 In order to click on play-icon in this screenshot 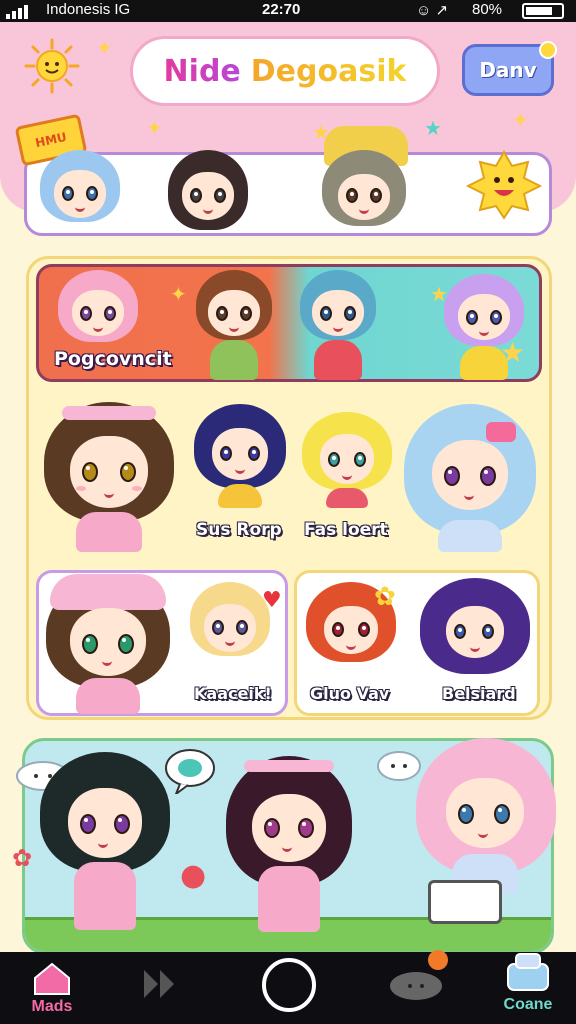, I will do `click(159, 984)`.